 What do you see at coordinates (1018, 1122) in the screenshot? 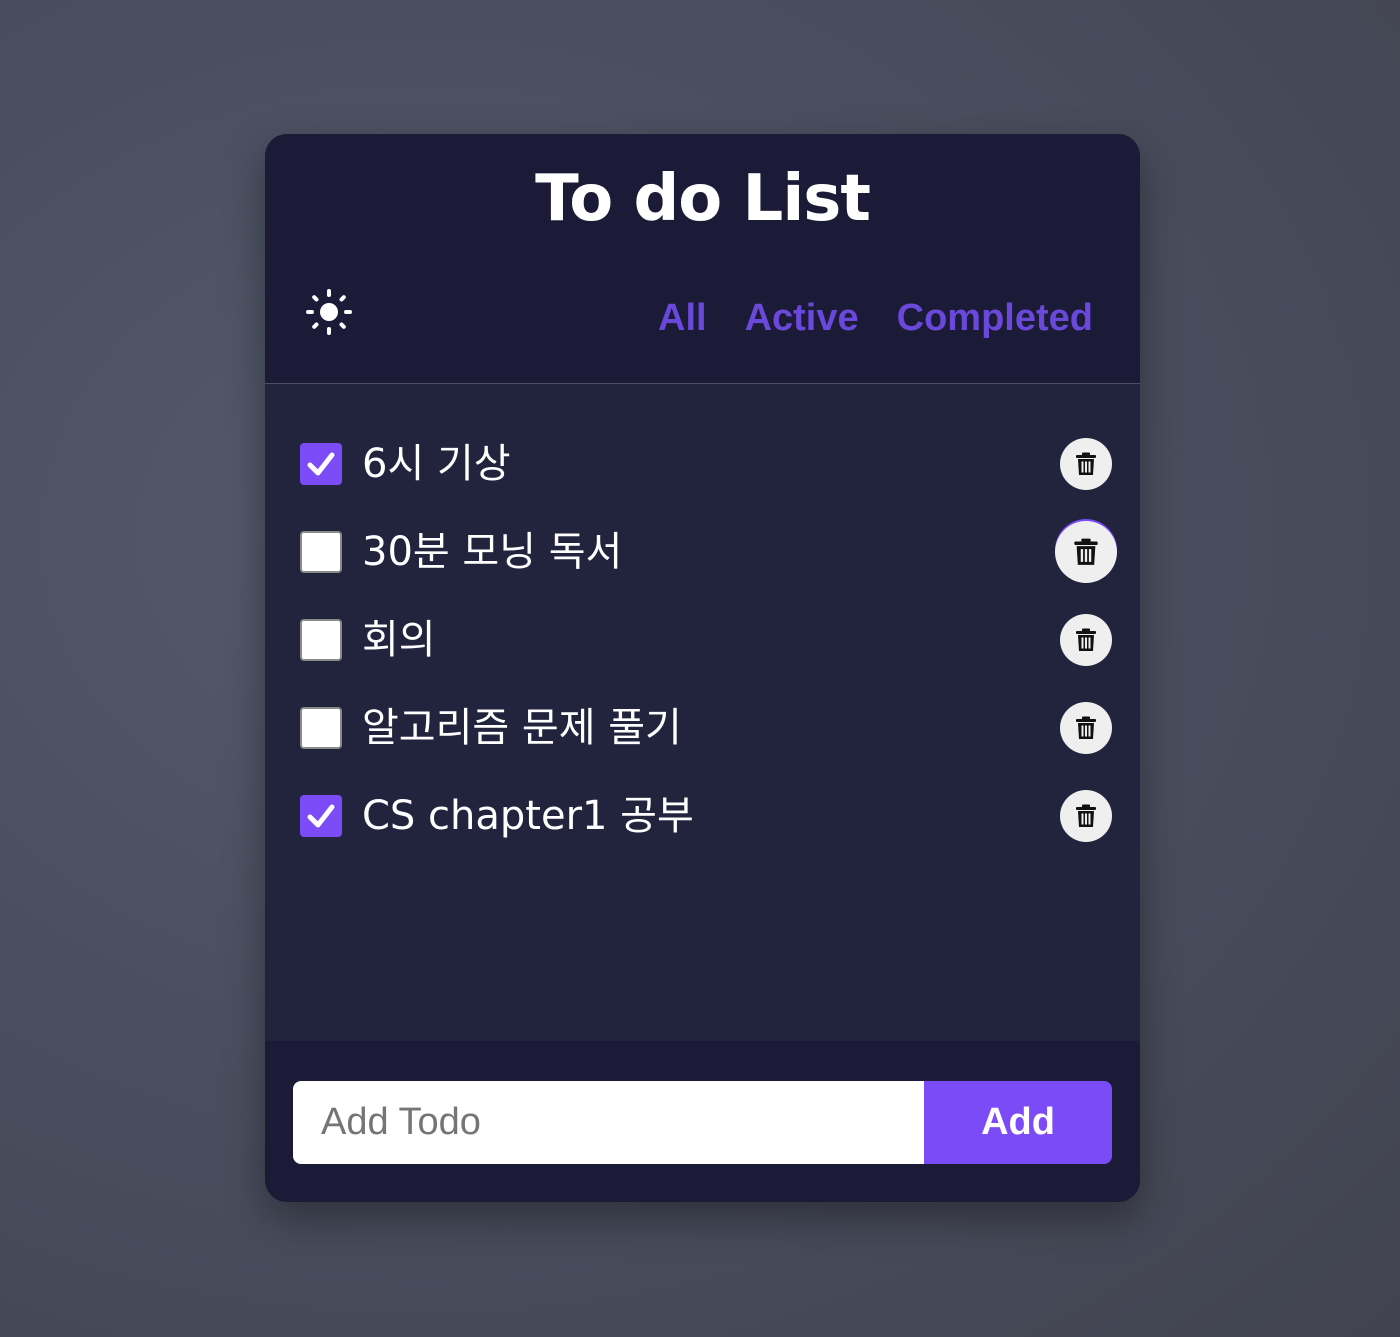
I see `add-todo-button: Add` at bounding box center [1018, 1122].